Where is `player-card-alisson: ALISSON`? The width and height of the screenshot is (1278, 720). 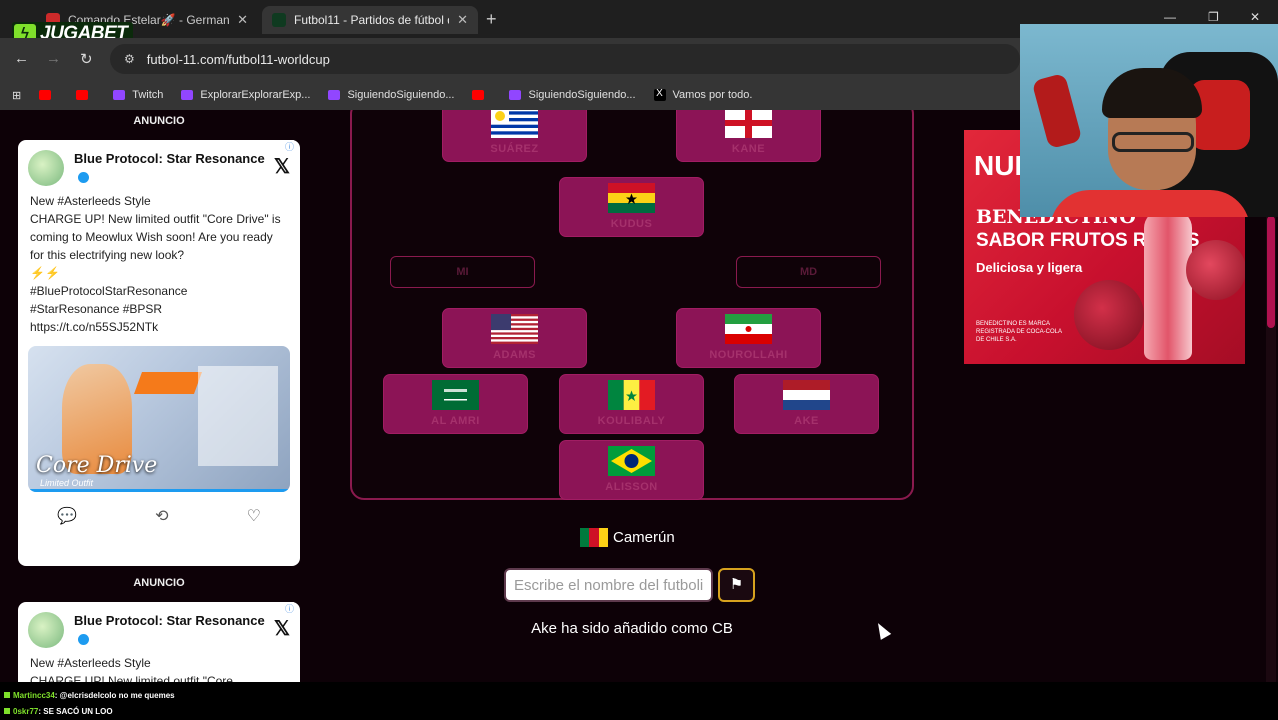
player-card-alisson: ALISSON is located at coordinates (631, 470).